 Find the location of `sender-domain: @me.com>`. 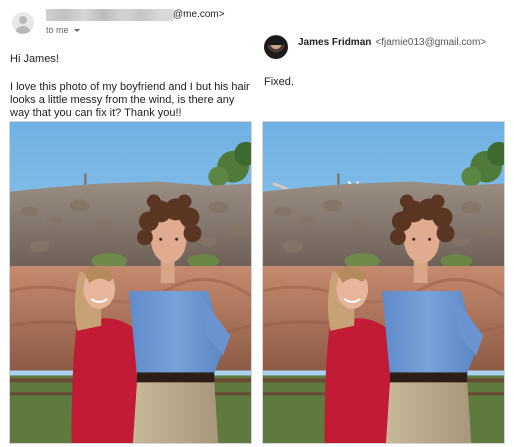

sender-domain: @me.com> is located at coordinates (199, 14).